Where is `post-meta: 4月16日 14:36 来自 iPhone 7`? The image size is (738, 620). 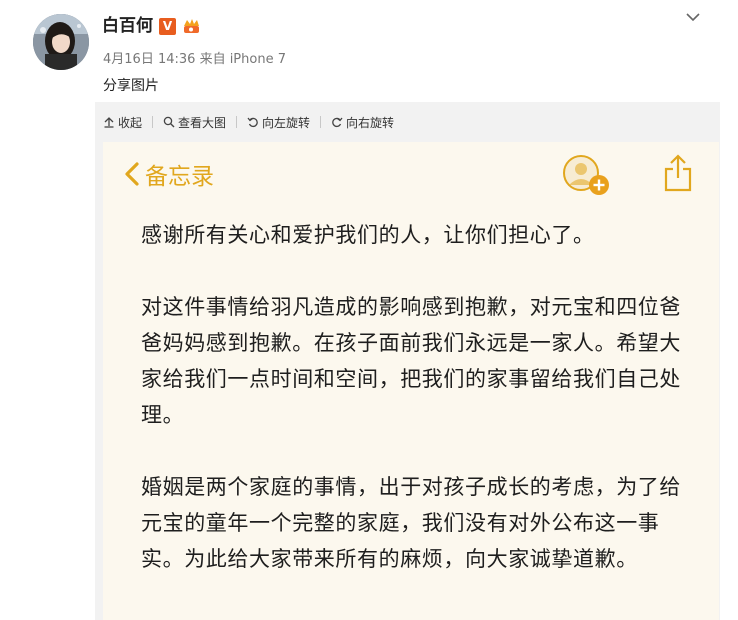 post-meta: 4月16日 14:36 来自 iPhone 7 is located at coordinates (194, 57).